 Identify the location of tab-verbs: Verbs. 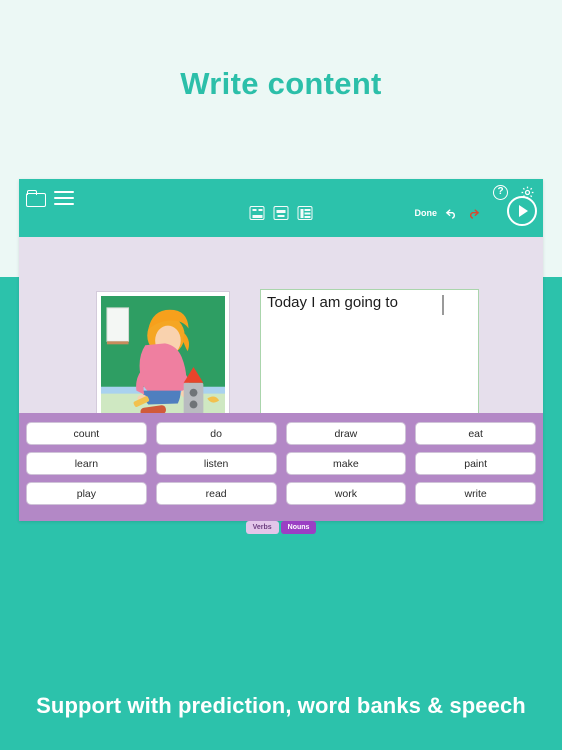
(262, 527).